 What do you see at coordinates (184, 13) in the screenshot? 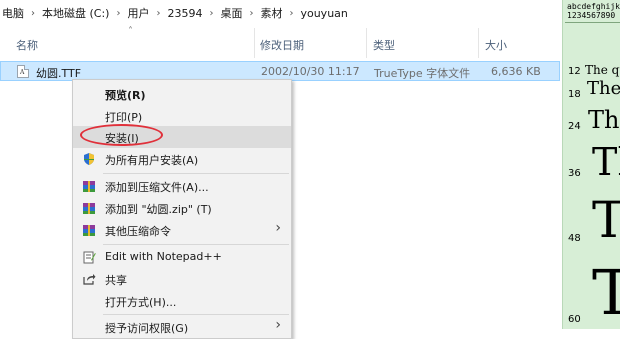
I see `breadcrumb-item: 23594` at bounding box center [184, 13].